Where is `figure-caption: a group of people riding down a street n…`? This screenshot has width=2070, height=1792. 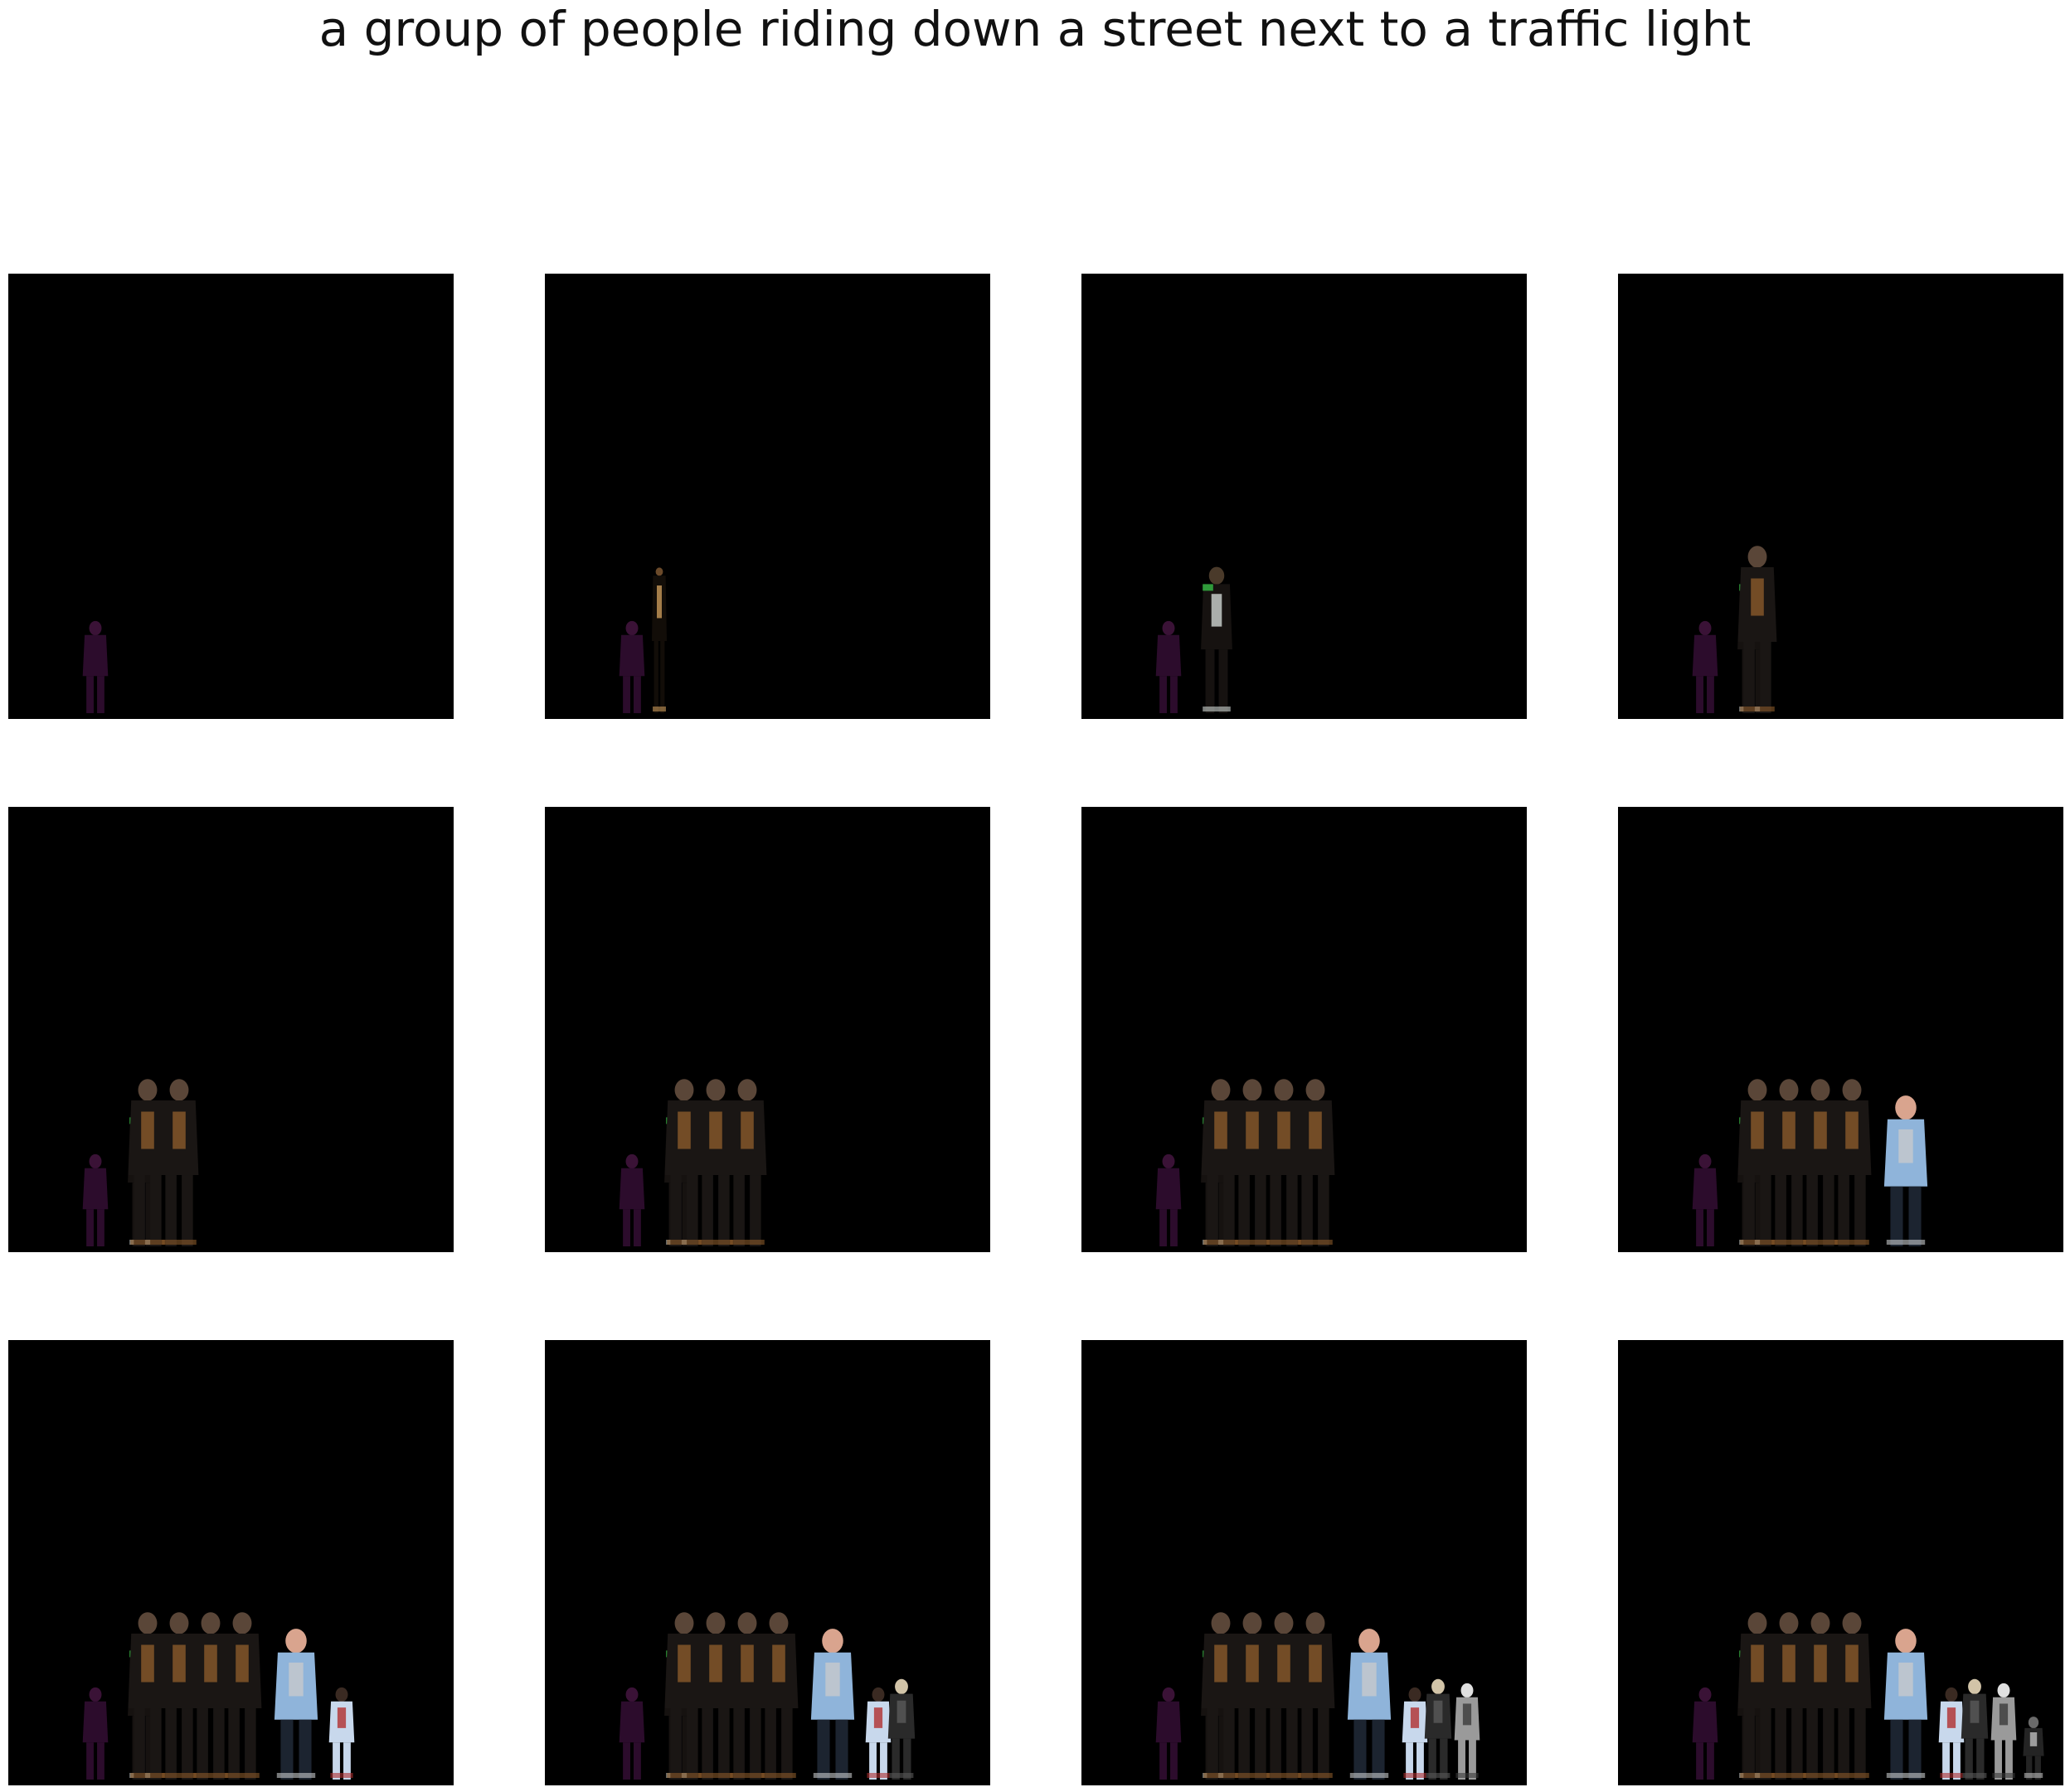 figure-caption: a group of people riding down a street n… is located at coordinates (1035, 29).